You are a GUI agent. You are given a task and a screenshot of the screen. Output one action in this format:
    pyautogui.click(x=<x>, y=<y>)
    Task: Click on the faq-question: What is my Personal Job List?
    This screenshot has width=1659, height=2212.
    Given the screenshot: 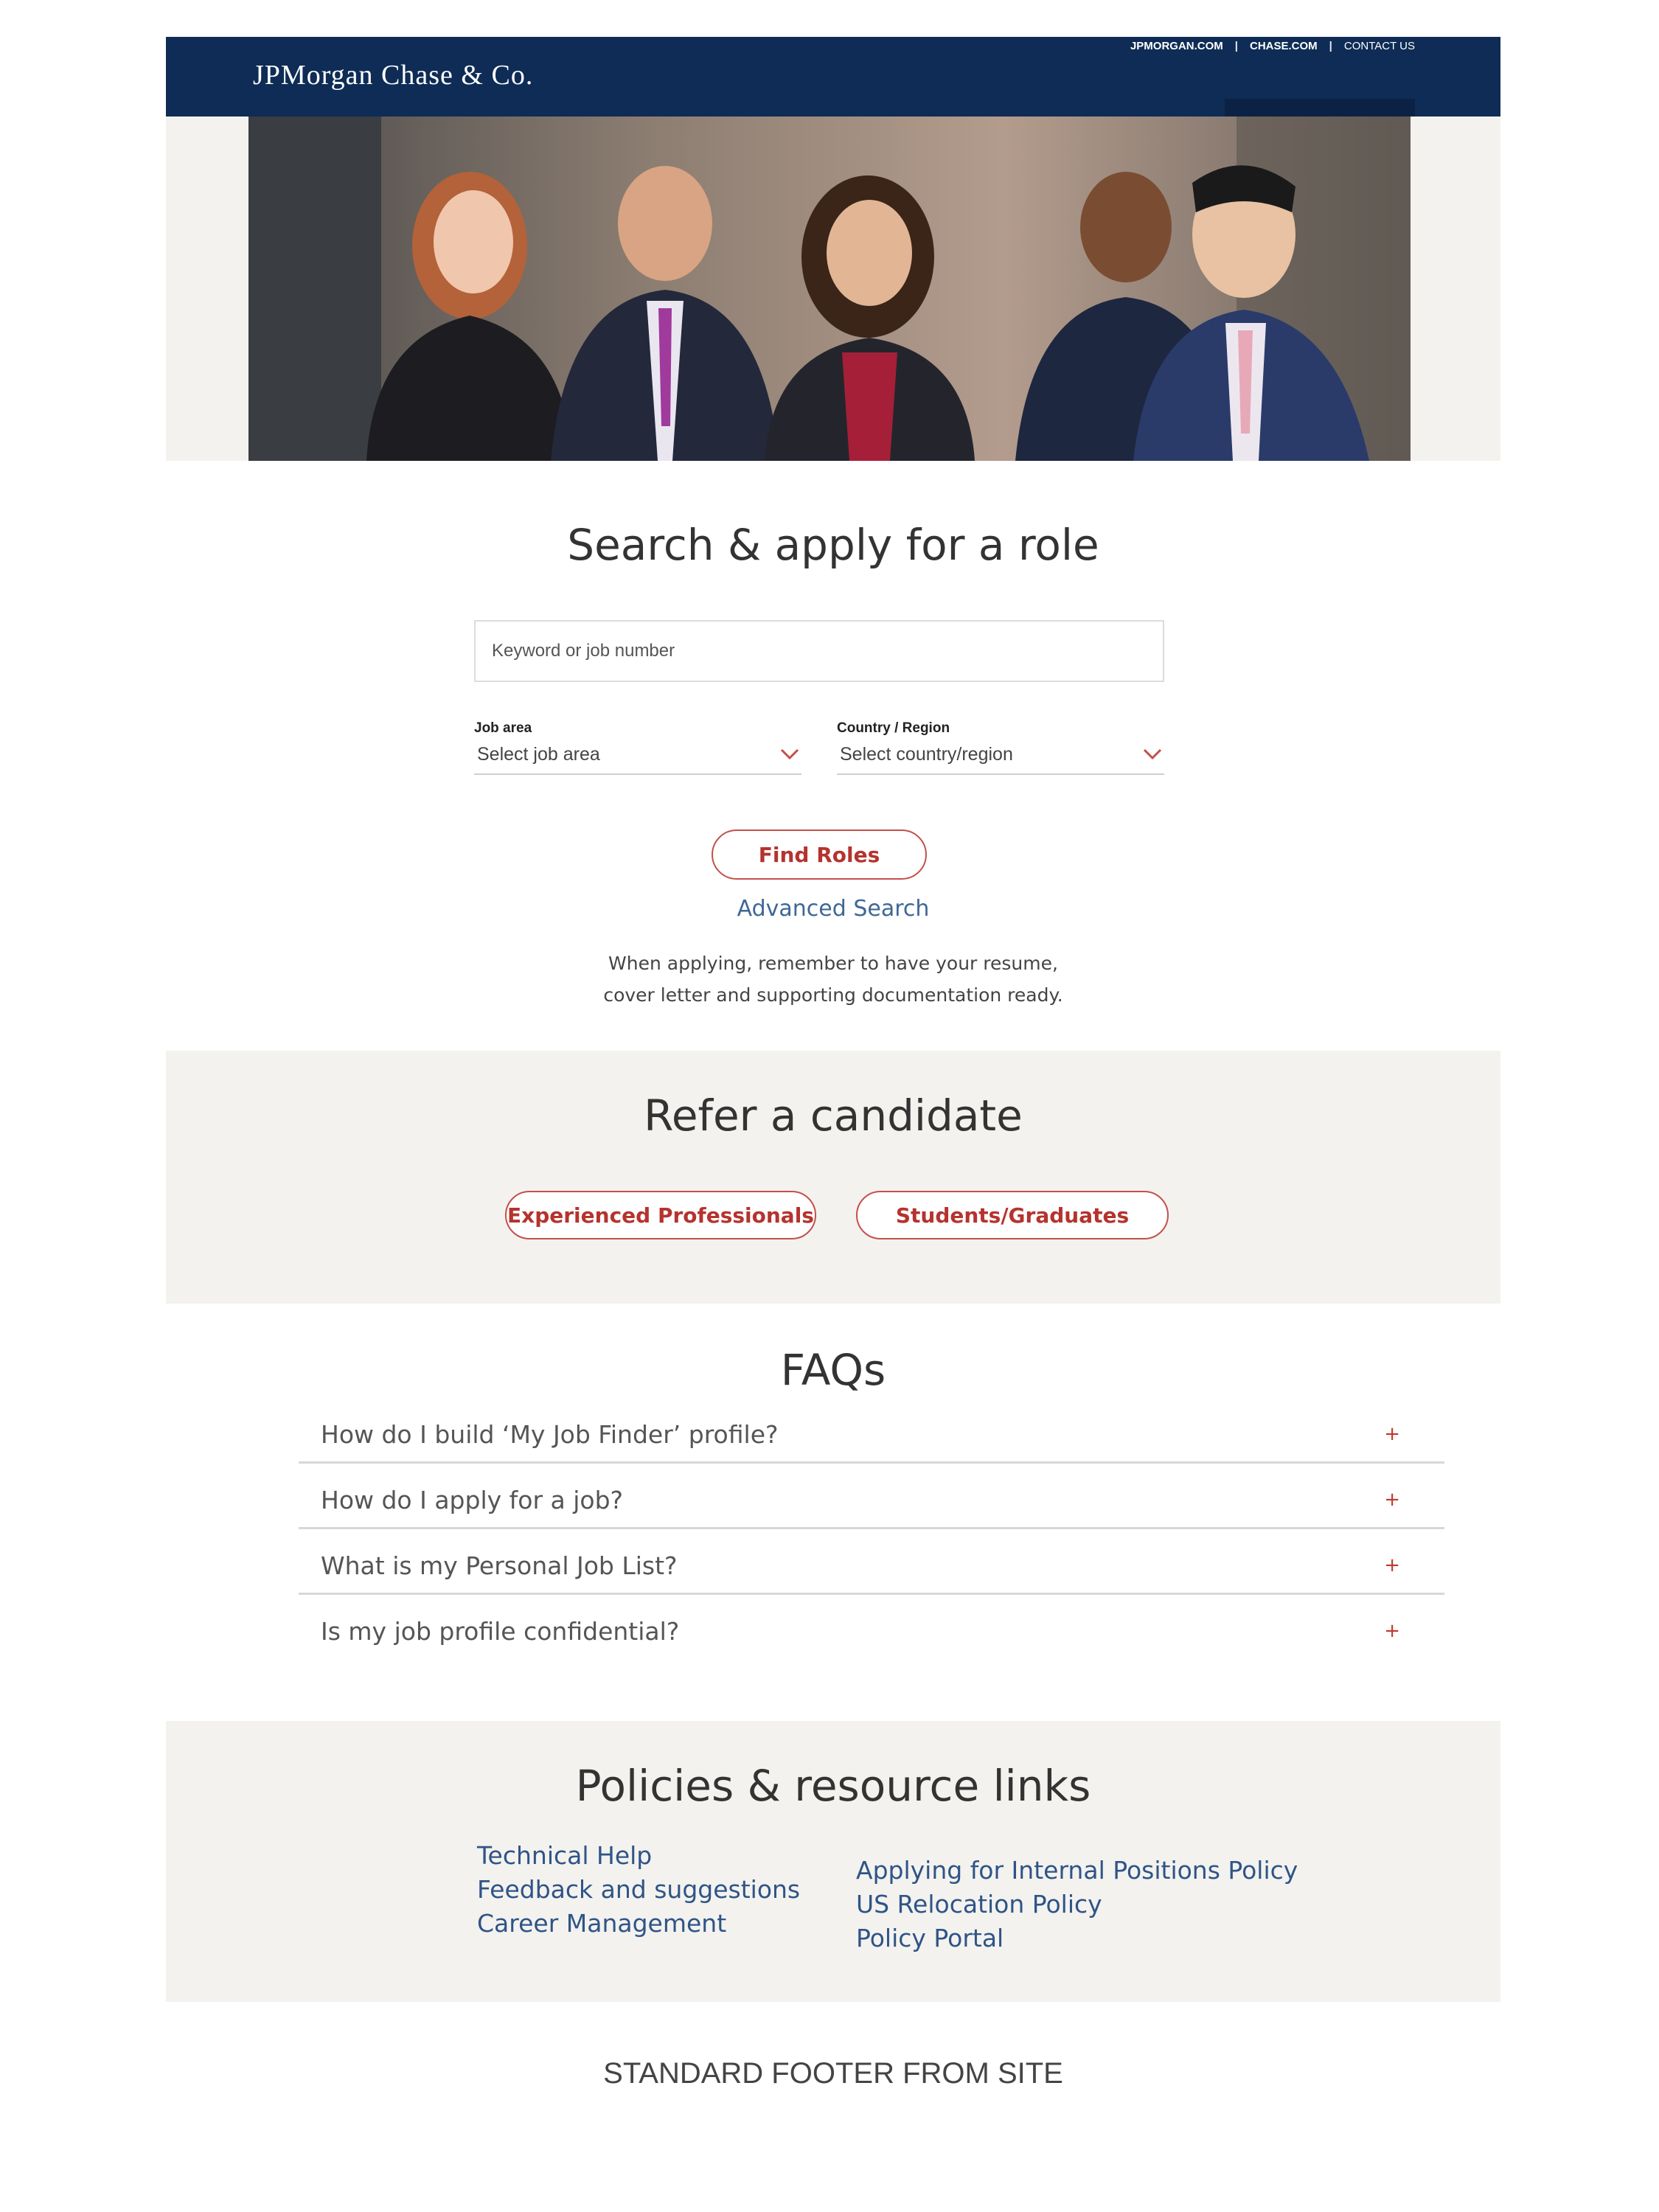 What is the action you would take?
    pyautogui.click(x=499, y=1565)
    